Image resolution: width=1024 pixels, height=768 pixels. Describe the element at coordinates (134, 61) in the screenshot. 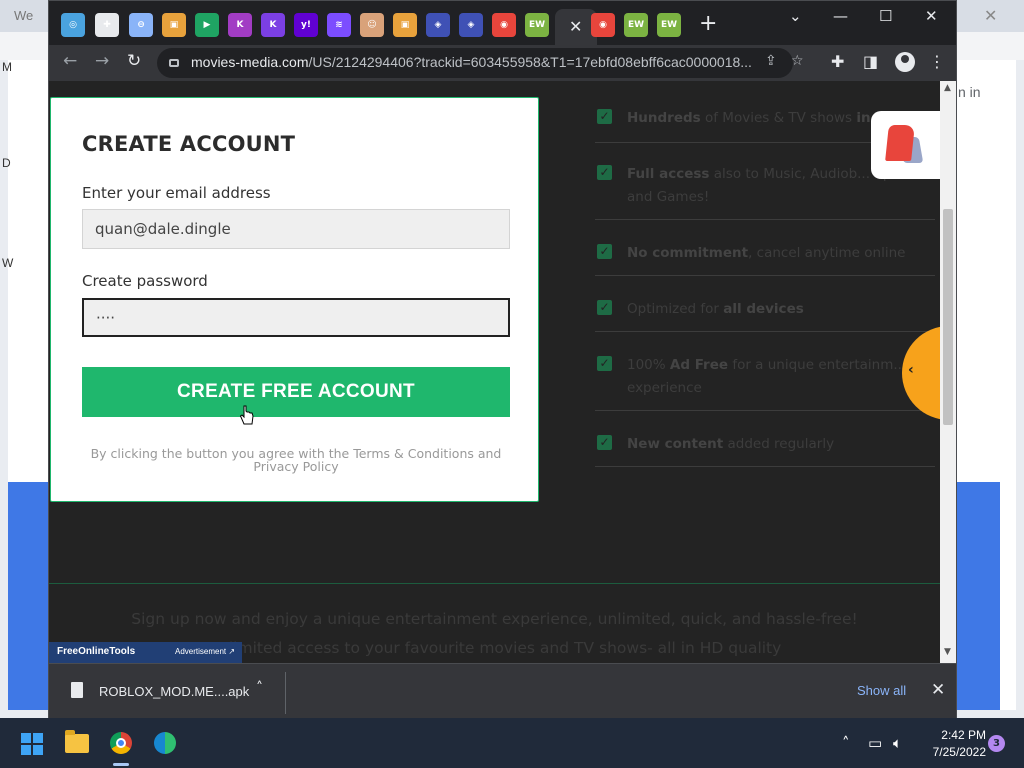

I see `reload-icon: ↻` at that location.